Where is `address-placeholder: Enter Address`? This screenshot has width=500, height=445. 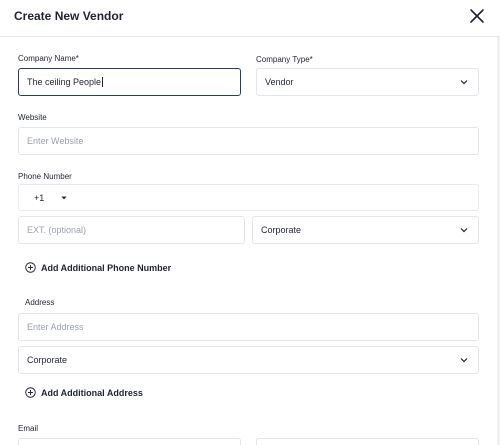
address-placeholder: Enter Address is located at coordinates (55, 327).